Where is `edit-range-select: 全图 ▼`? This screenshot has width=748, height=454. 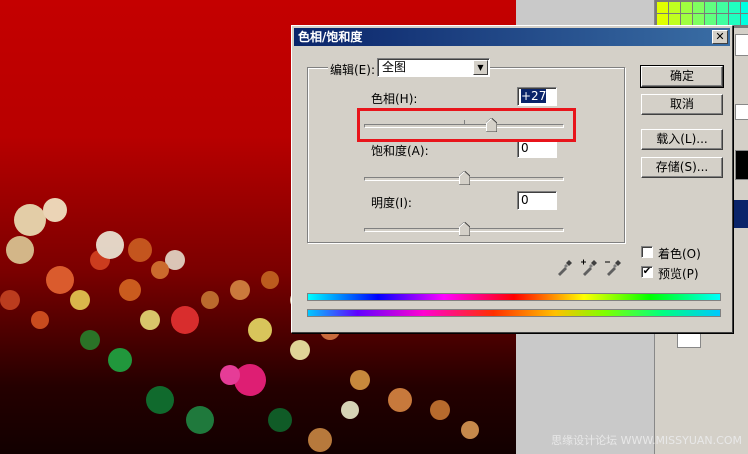
edit-range-select: 全图 ▼ is located at coordinates (433, 67).